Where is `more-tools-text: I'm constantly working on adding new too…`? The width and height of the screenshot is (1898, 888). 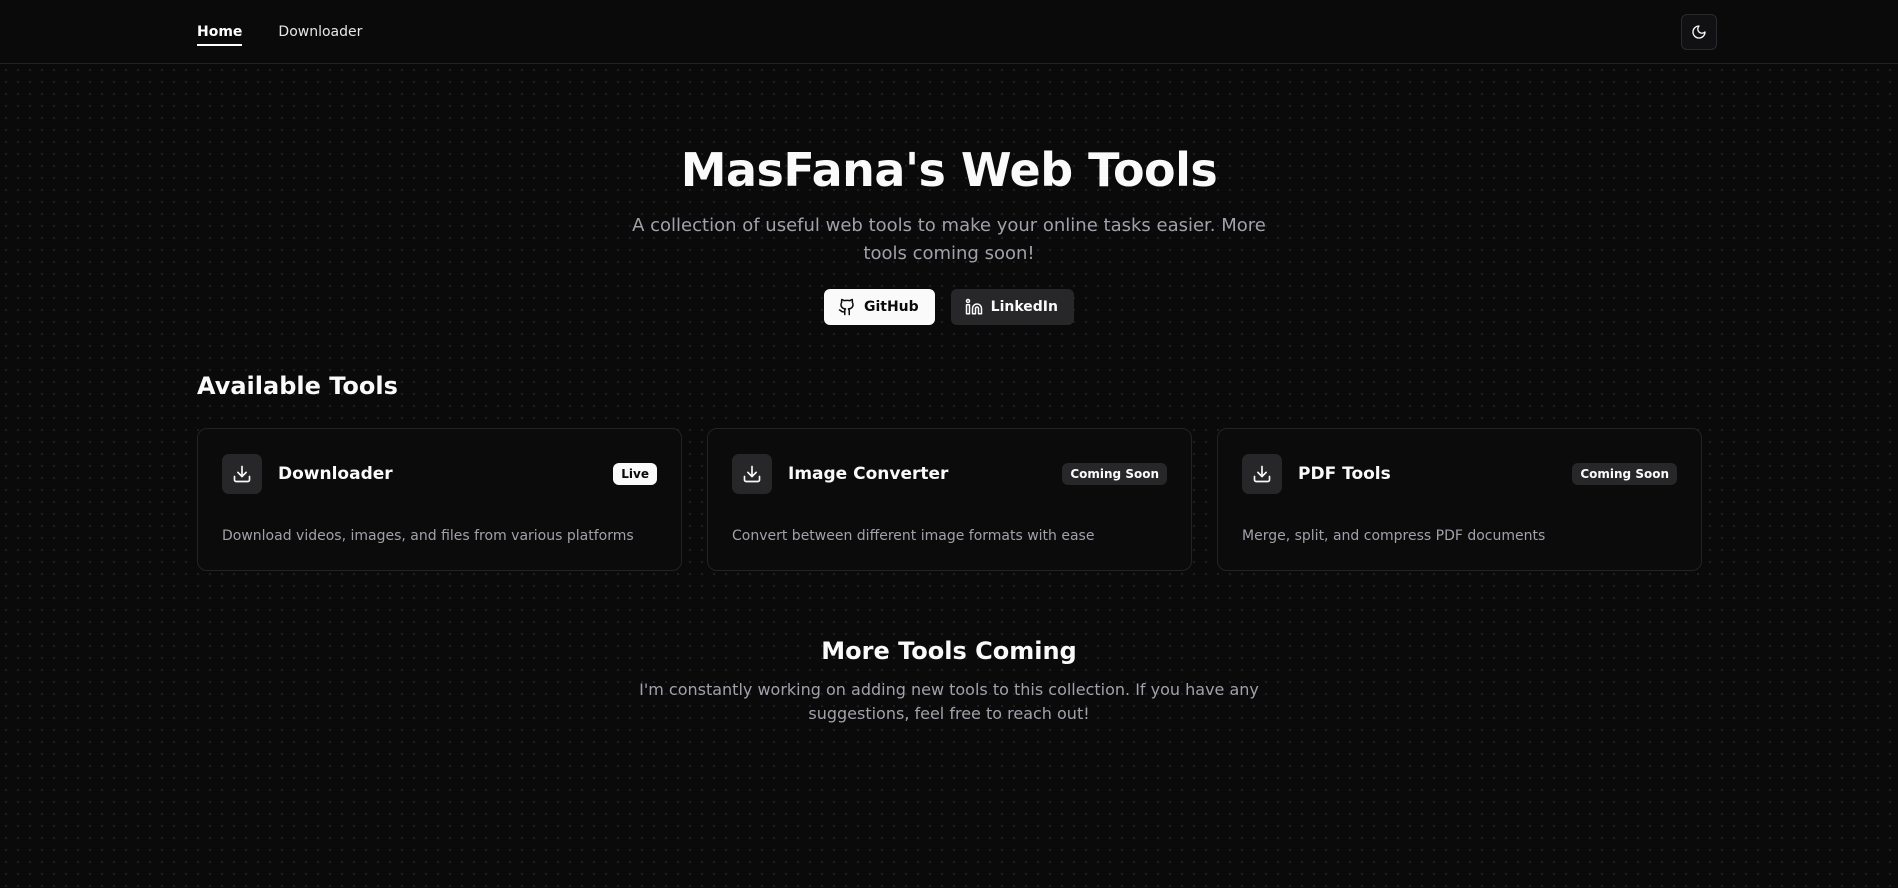 more-tools-text: I'm constantly working on adding new too… is located at coordinates (949, 701).